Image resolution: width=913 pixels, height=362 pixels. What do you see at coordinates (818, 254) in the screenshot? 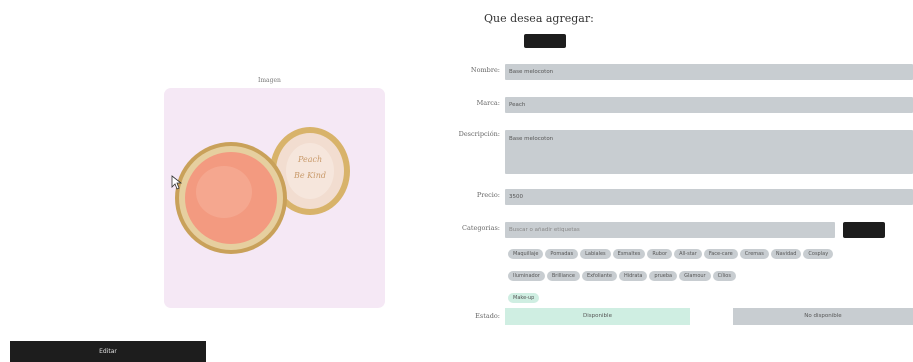
I see `category-chip: Cosplay` at bounding box center [818, 254].